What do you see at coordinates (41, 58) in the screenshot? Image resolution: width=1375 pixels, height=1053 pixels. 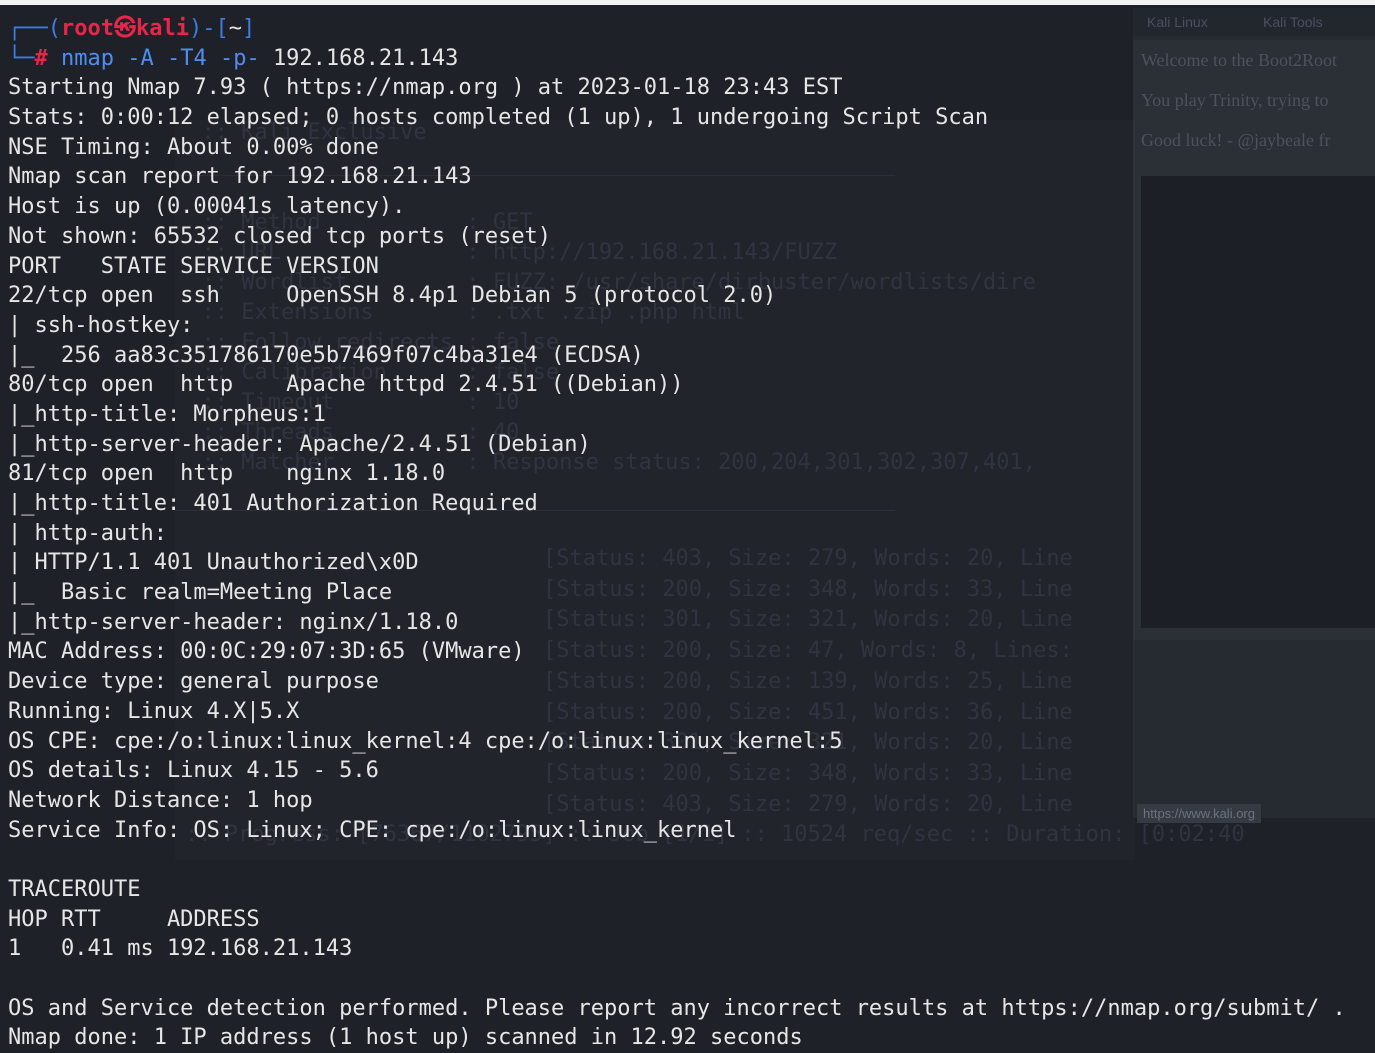 I see `prompt-hash: #` at bounding box center [41, 58].